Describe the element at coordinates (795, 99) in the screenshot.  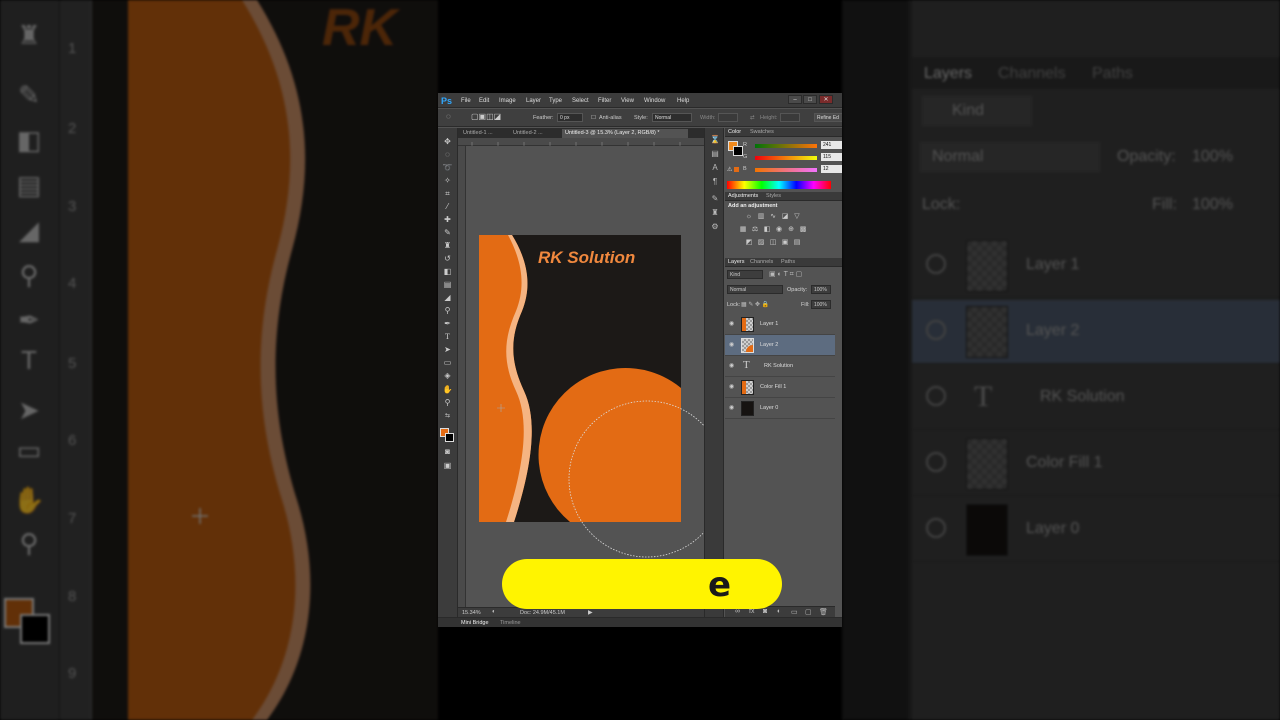
I see `minimize-button: –` at that location.